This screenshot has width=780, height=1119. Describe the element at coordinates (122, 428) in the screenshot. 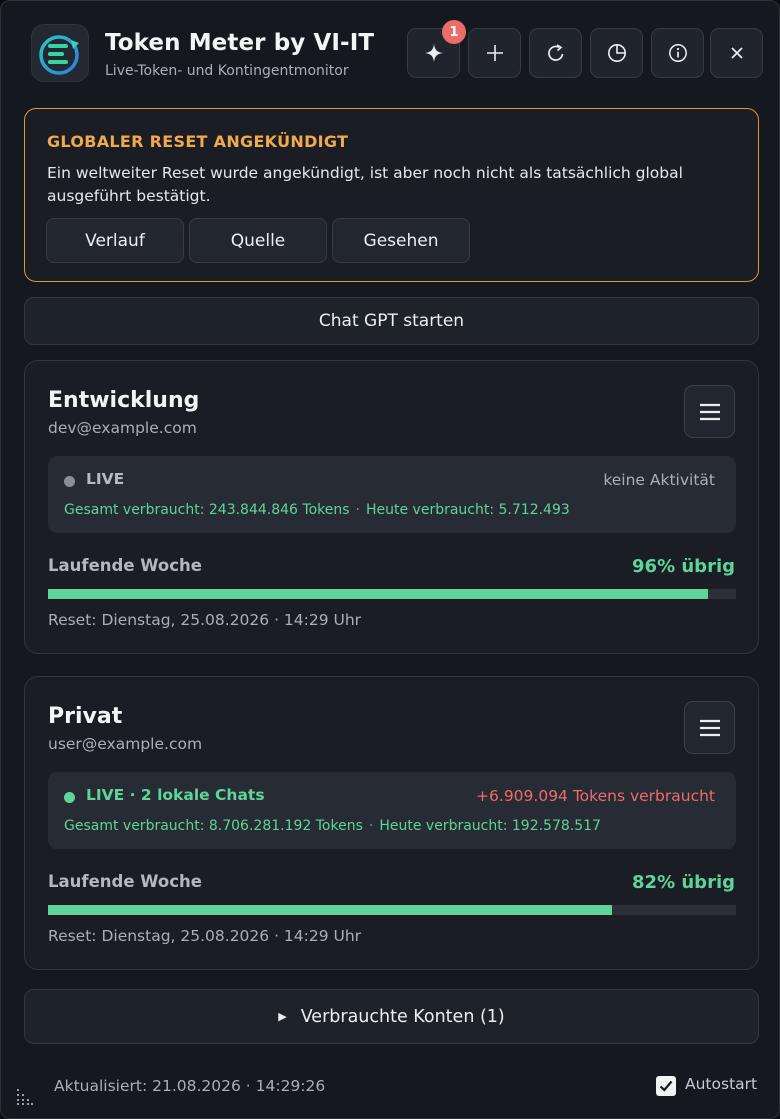

I see `account-email: dev@example.com` at that location.